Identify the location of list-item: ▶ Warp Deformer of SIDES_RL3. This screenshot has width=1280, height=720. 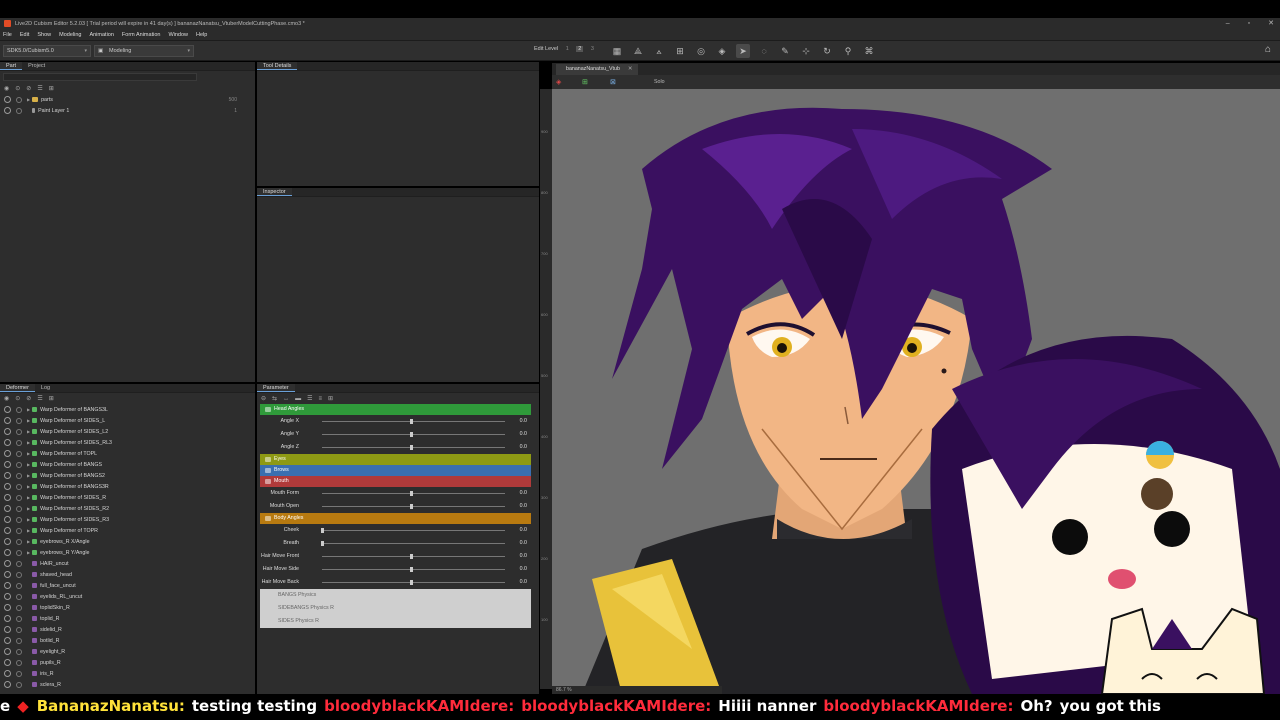
(127, 442).